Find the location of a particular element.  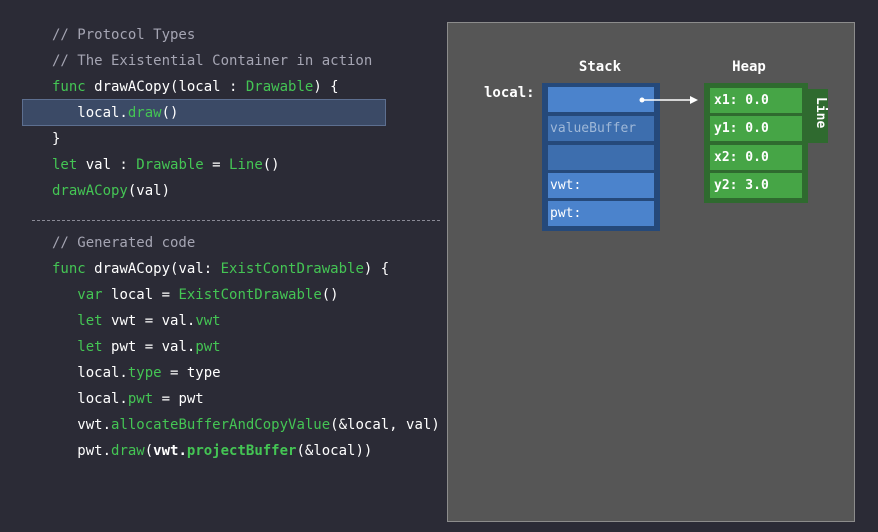

heap-cell-x1: x1: 0.0 is located at coordinates (756, 100).